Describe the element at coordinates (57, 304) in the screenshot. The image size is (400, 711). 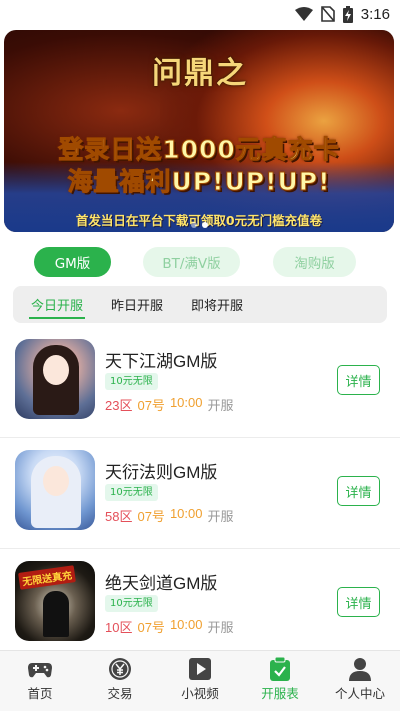
I see `tab-today: 今日开服` at that location.